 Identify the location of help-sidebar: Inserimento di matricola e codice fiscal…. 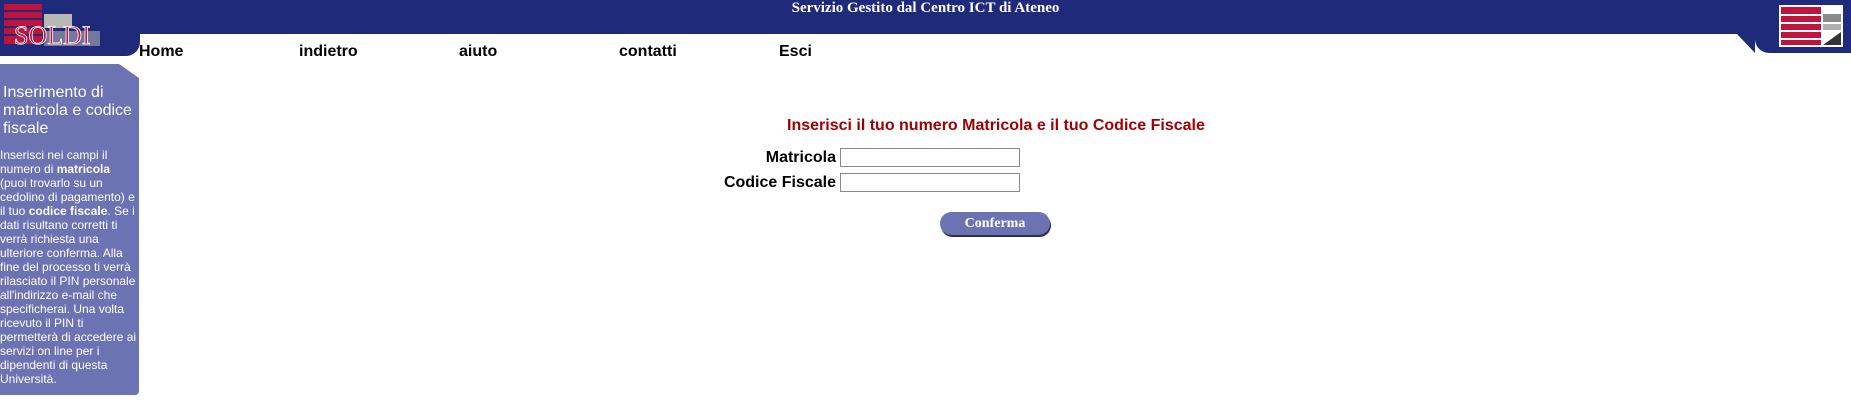
(69, 229).